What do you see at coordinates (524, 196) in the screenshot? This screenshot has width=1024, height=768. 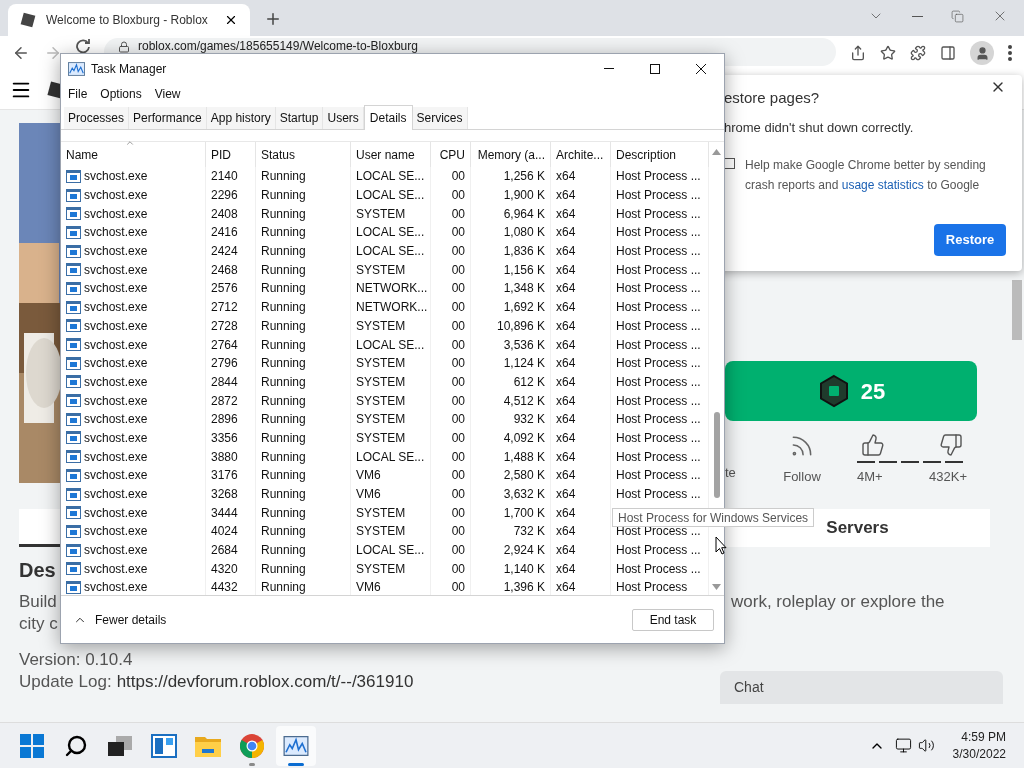 I see `table-cell-text: 1,900 K` at bounding box center [524, 196].